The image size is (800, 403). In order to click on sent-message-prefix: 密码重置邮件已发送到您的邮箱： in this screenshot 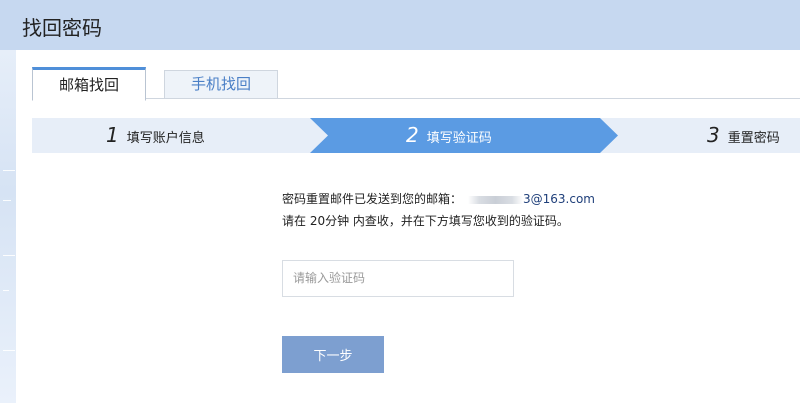, I will do `click(372, 199)`.